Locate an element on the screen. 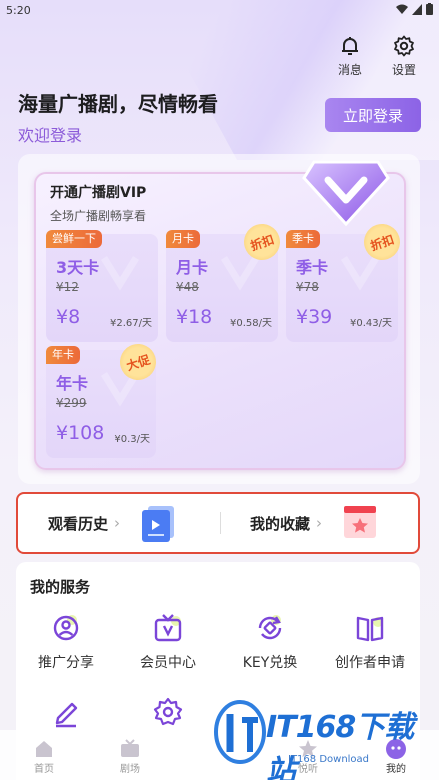  service-label: 推广分享 is located at coordinates (66, 663).